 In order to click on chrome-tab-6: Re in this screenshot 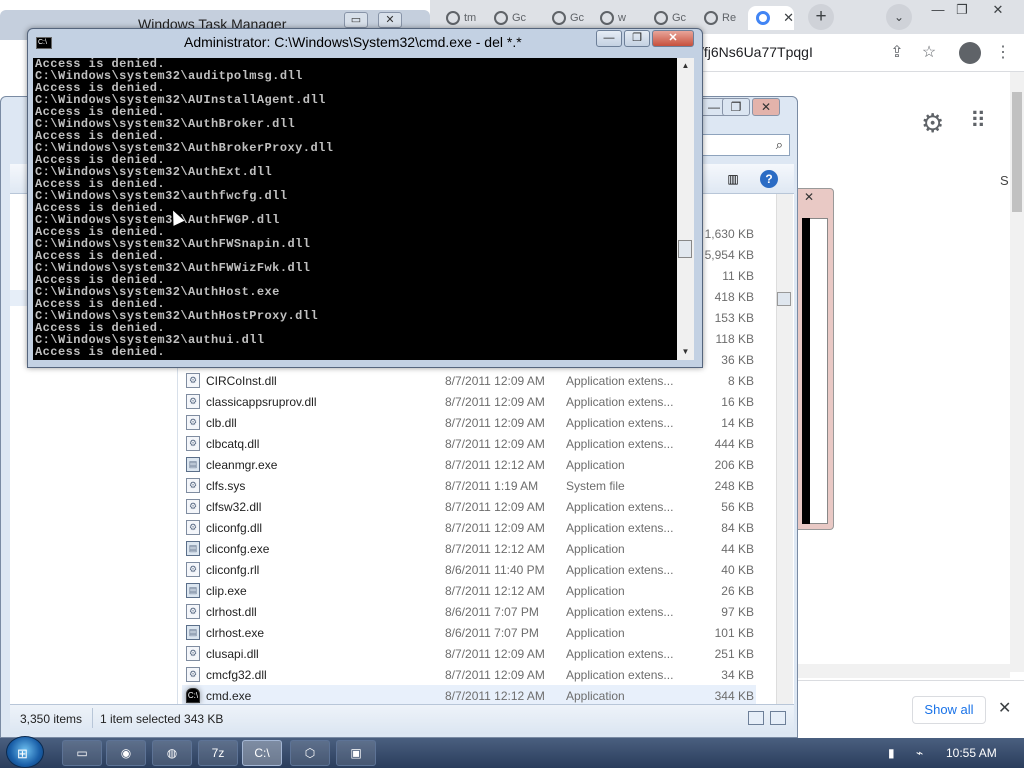, I will do `click(720, 18)`.